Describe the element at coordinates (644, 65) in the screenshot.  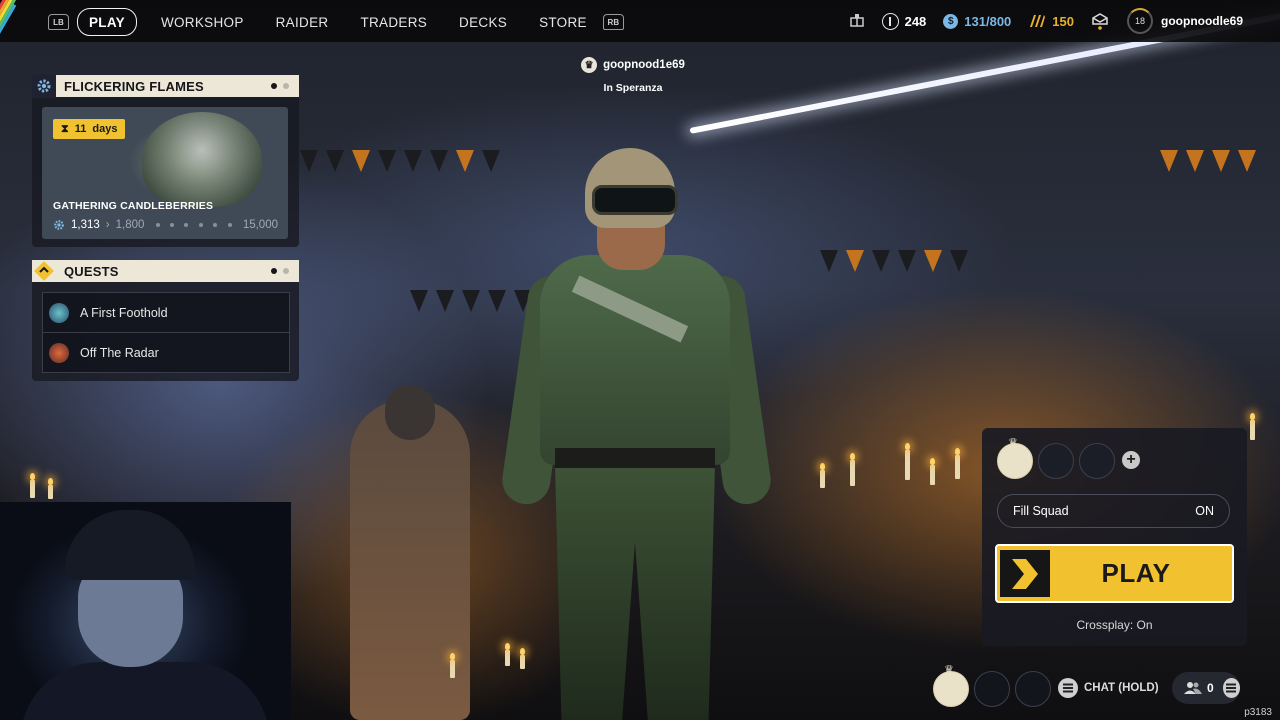
I see `player-name: goopnood1e69` at that location.